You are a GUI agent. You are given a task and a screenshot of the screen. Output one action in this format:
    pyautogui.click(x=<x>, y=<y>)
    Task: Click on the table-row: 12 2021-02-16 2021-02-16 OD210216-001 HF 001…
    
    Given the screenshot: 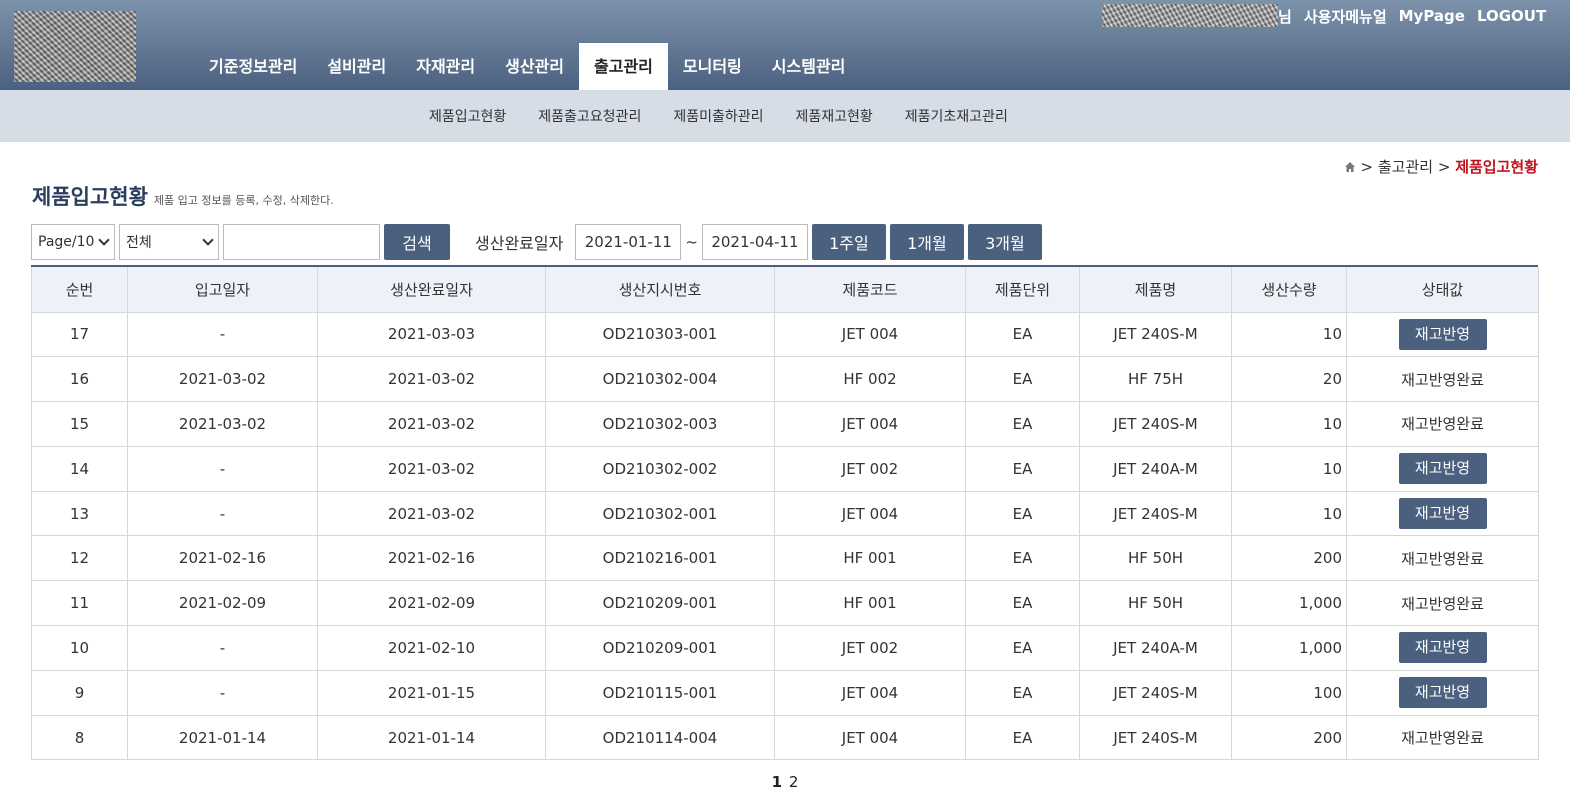 What is the action you would take?
    pyautogui.click(x=785, y=558)
    